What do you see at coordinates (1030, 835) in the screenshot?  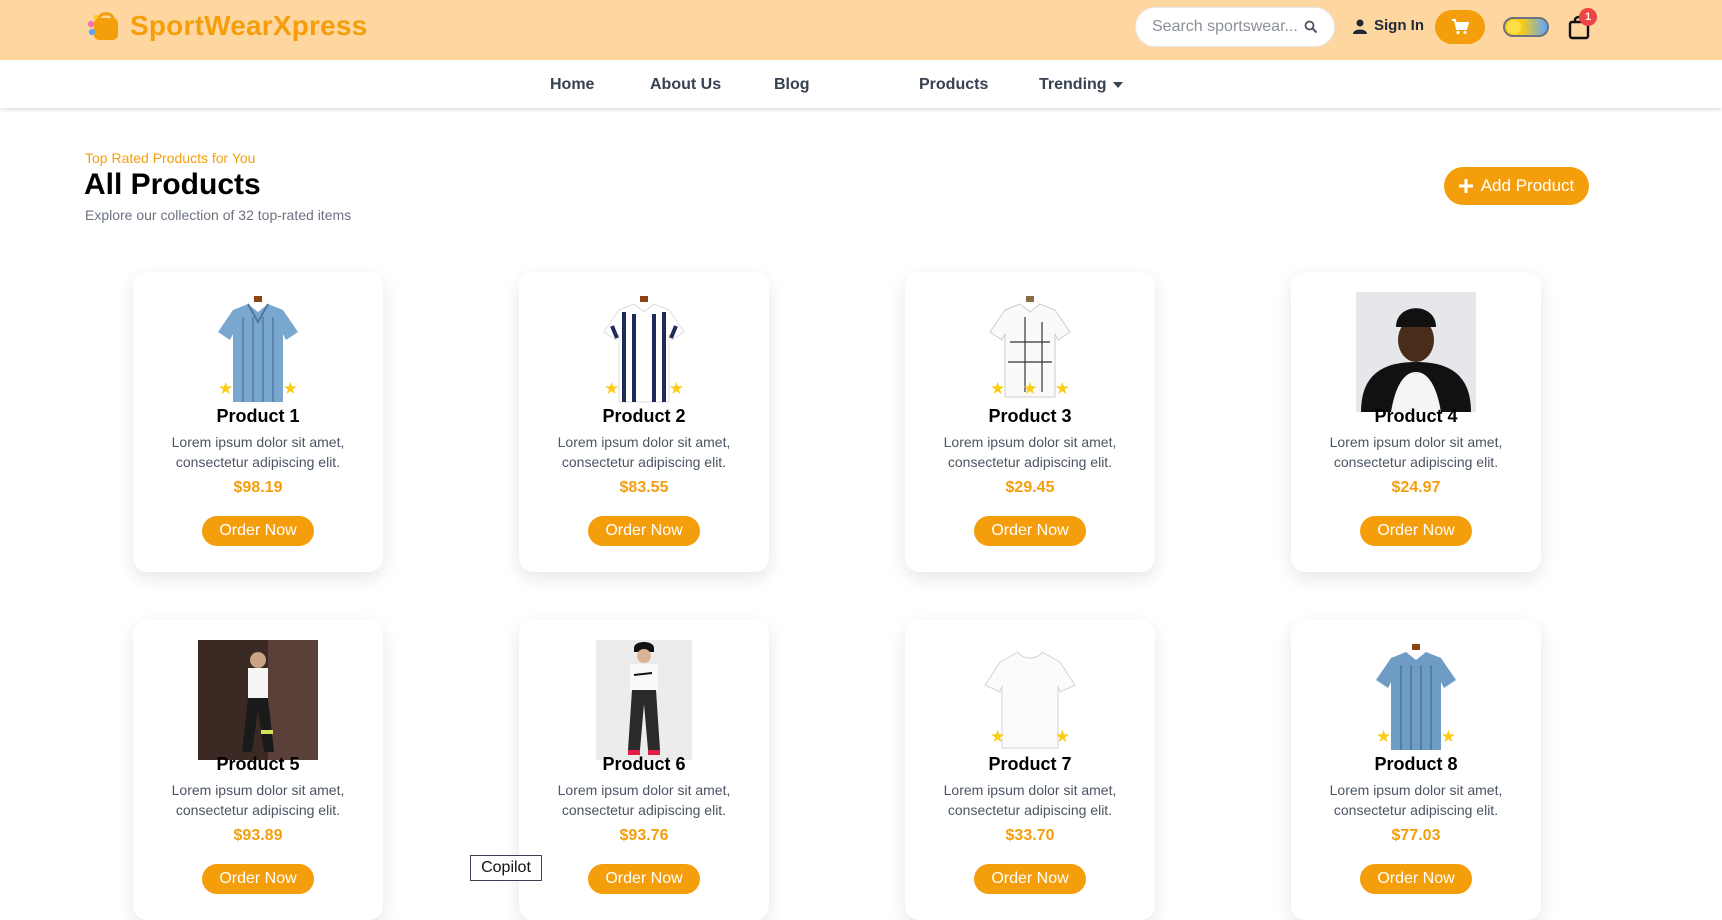 I see `product-price: $33.70` at bounding box center [1030, 835].